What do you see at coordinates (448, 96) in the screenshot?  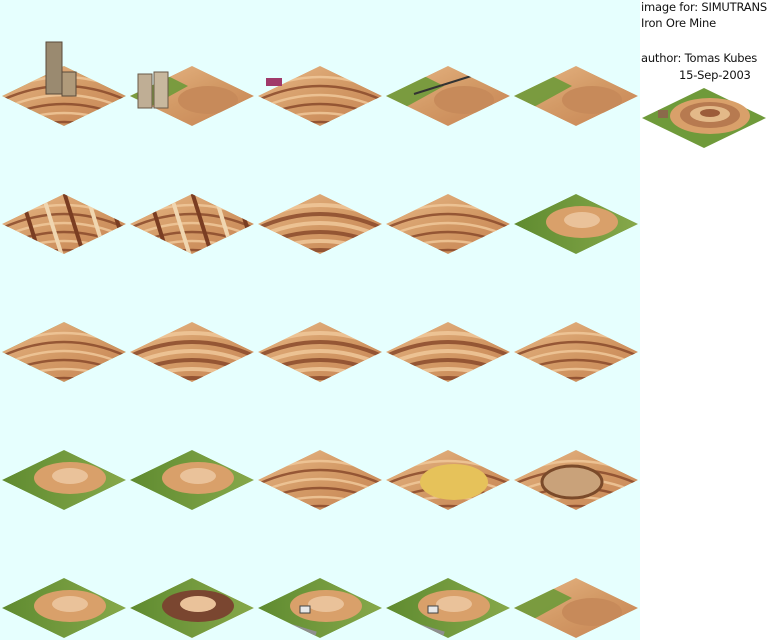 I see `tile-conveyor` at bounding box center [448, 96].